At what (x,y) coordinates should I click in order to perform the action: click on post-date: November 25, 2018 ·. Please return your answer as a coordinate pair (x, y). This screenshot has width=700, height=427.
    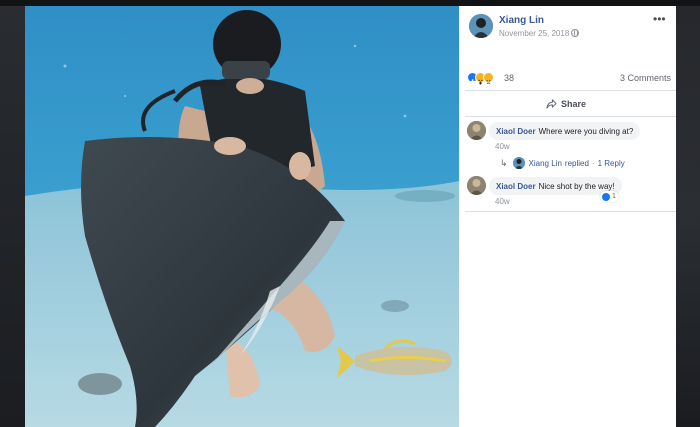
    Looking at the image, I should click on (536, 33).